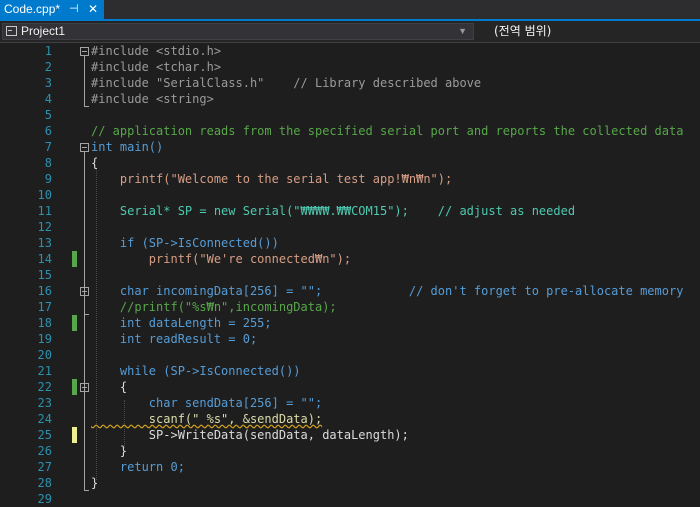 The image size is (700, 507). I want to click on code-text: char sendData[256] = "";, so click(207, 403).